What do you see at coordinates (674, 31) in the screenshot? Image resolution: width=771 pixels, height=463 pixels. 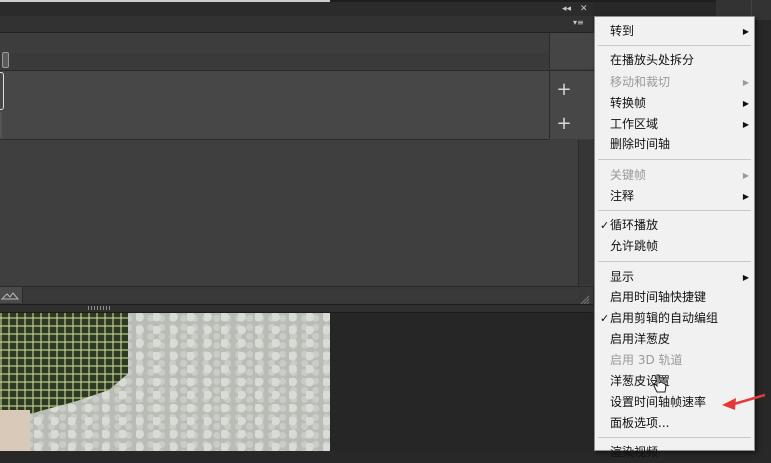 I see `menu-item-goto: 转到 ▶` at bounding box center [674, 31].